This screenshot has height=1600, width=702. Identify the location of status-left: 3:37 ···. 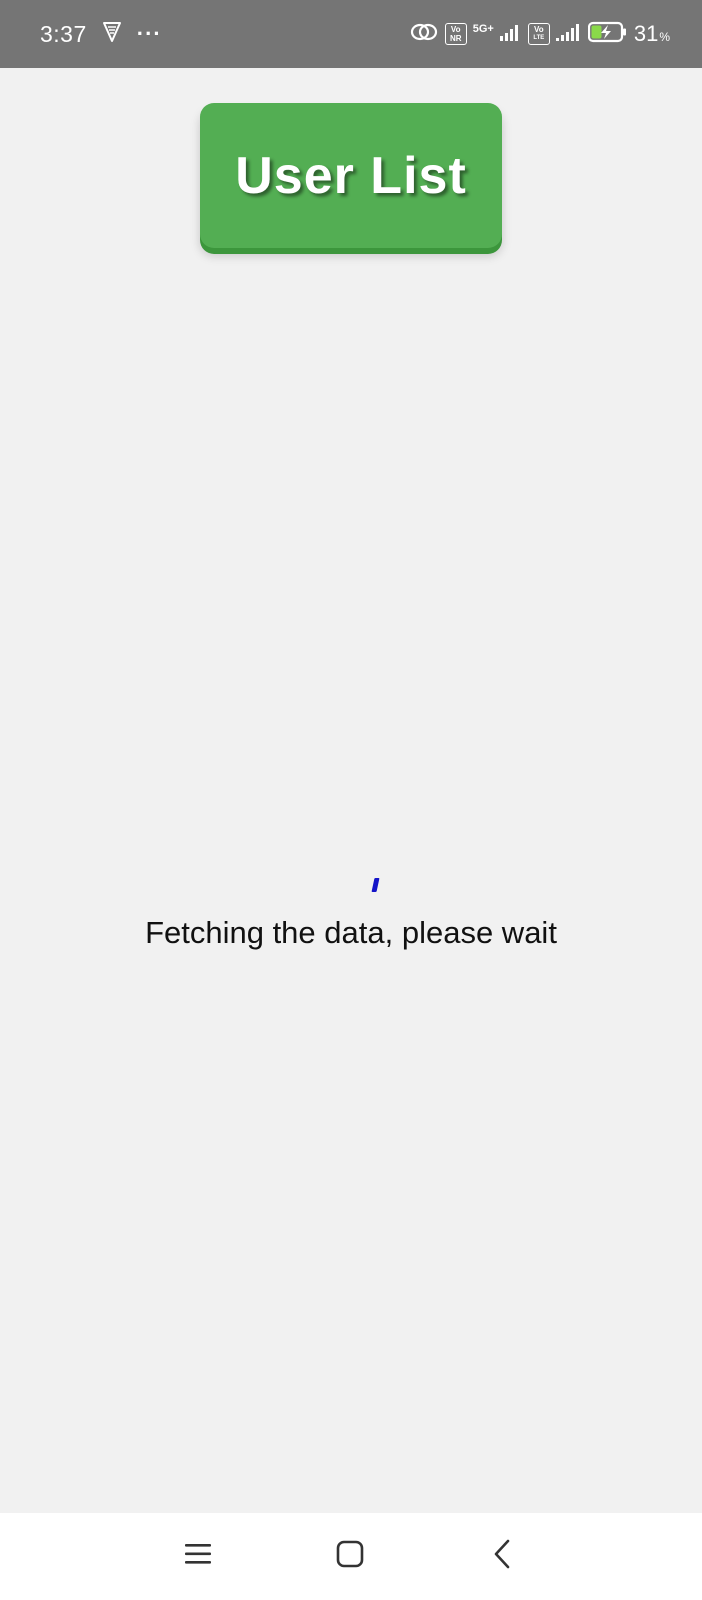
(101, 34).